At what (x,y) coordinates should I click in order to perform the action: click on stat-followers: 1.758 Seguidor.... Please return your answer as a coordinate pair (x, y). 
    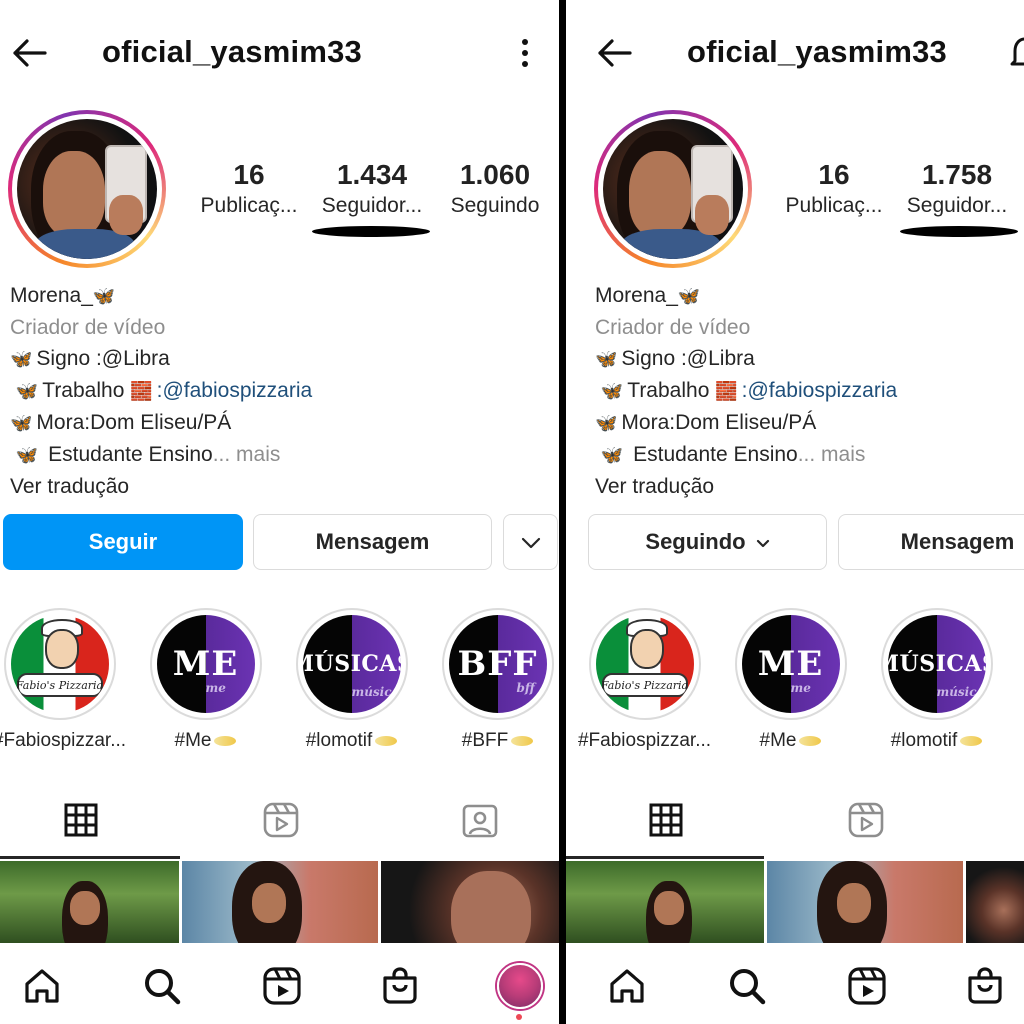
    Looking at the image, I should click on (957, 189).